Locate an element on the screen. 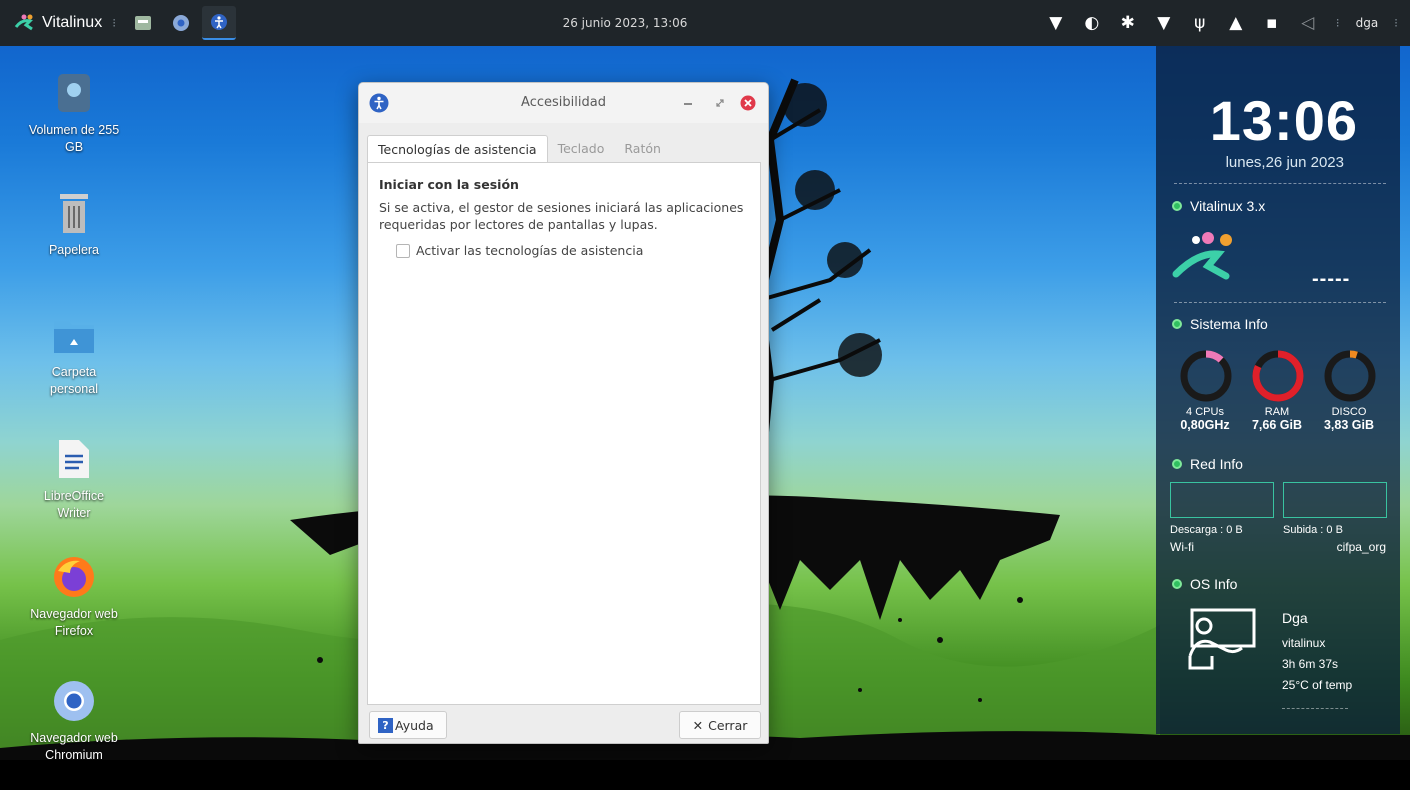 Image resolution: width=1410 pixels, height=790 pixels. home-folder-icon is located at coordinates (74, 337).